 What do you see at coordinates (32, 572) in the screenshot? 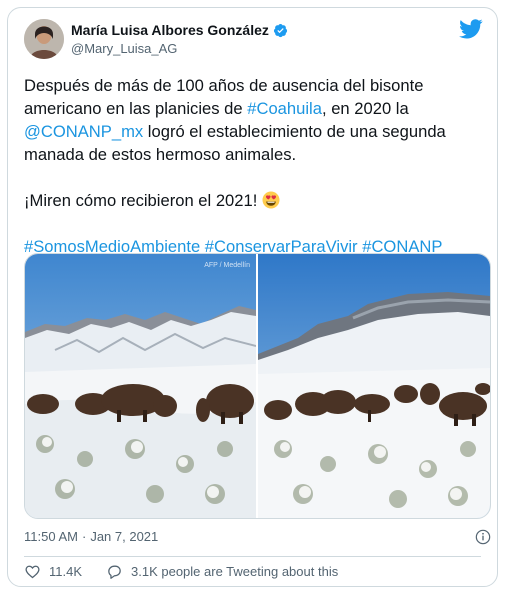
I see `heart-icon` at bounding box center [32, 572].